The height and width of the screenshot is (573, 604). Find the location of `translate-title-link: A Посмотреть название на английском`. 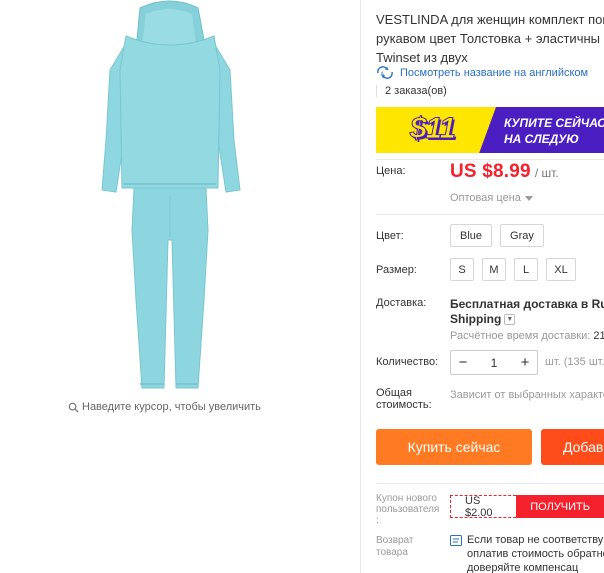

translate-title-link: A Посмотреть название на английском is located at coordinates (482, 72).